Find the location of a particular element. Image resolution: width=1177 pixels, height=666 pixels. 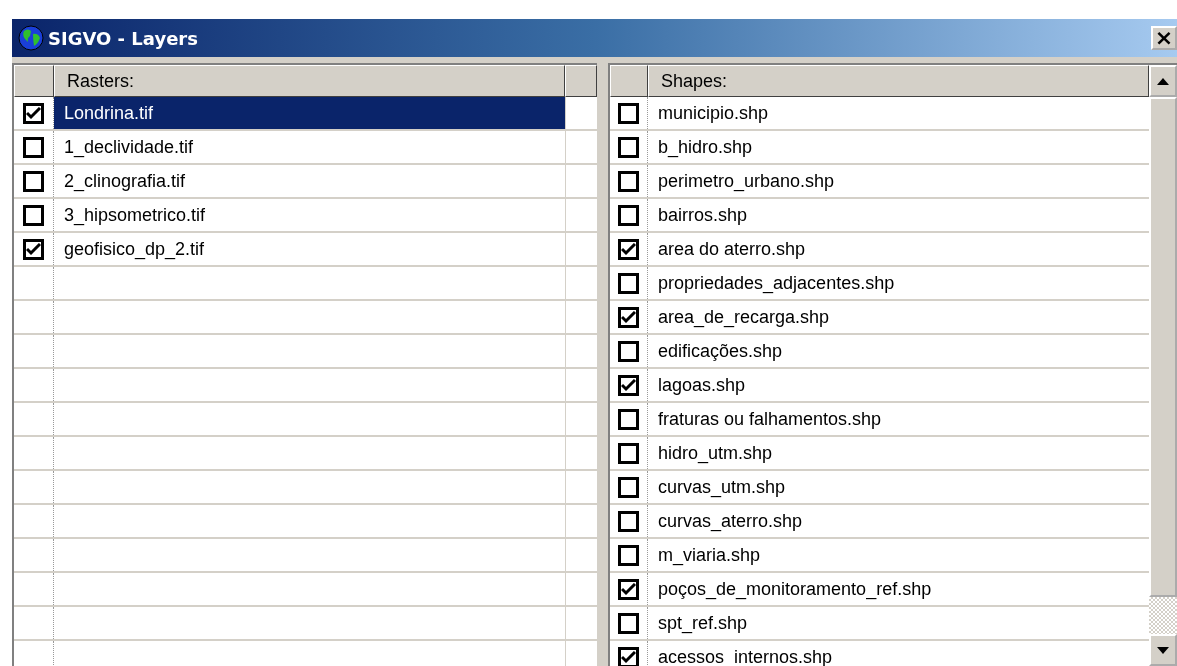

scrollbar is located at coordinates (1163, 365).